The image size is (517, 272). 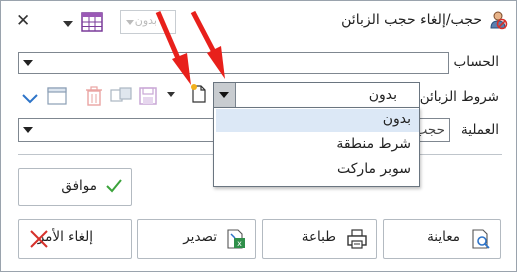 What do you see at coordinates (207, 44) in the screenshot?
I see `annotation-arrow-right` at bounding box center [207, 44].